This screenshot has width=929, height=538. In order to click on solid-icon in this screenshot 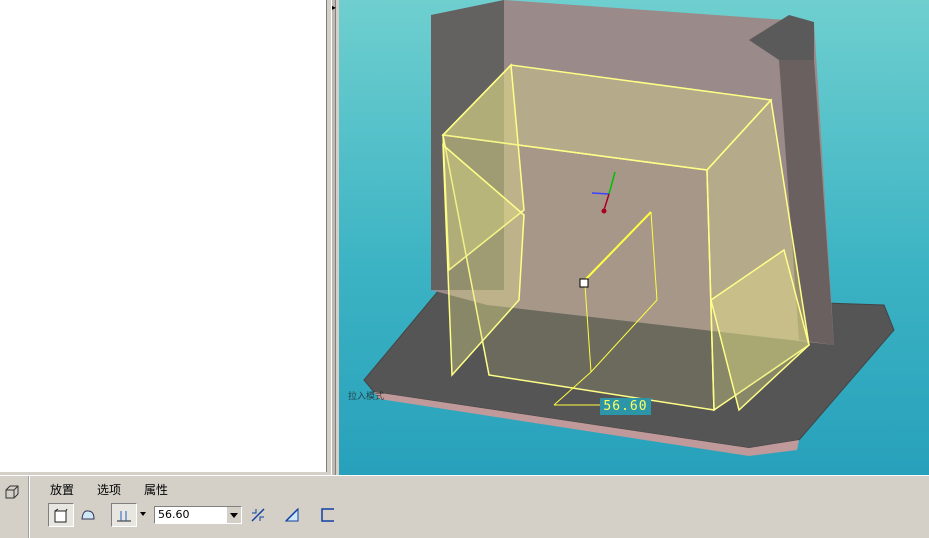, I will do `click(61, 515)`.